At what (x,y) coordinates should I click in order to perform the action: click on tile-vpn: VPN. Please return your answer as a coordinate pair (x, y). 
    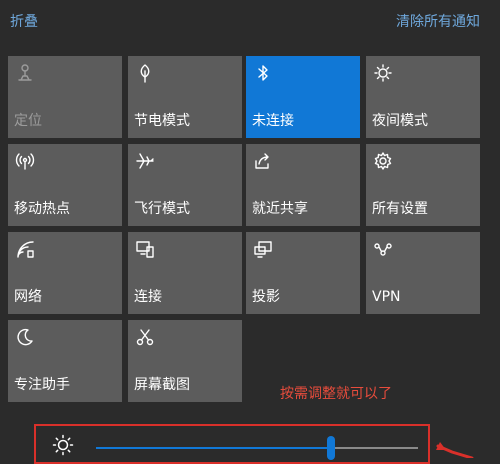
    Looking at the image, I should click on (423, 273).